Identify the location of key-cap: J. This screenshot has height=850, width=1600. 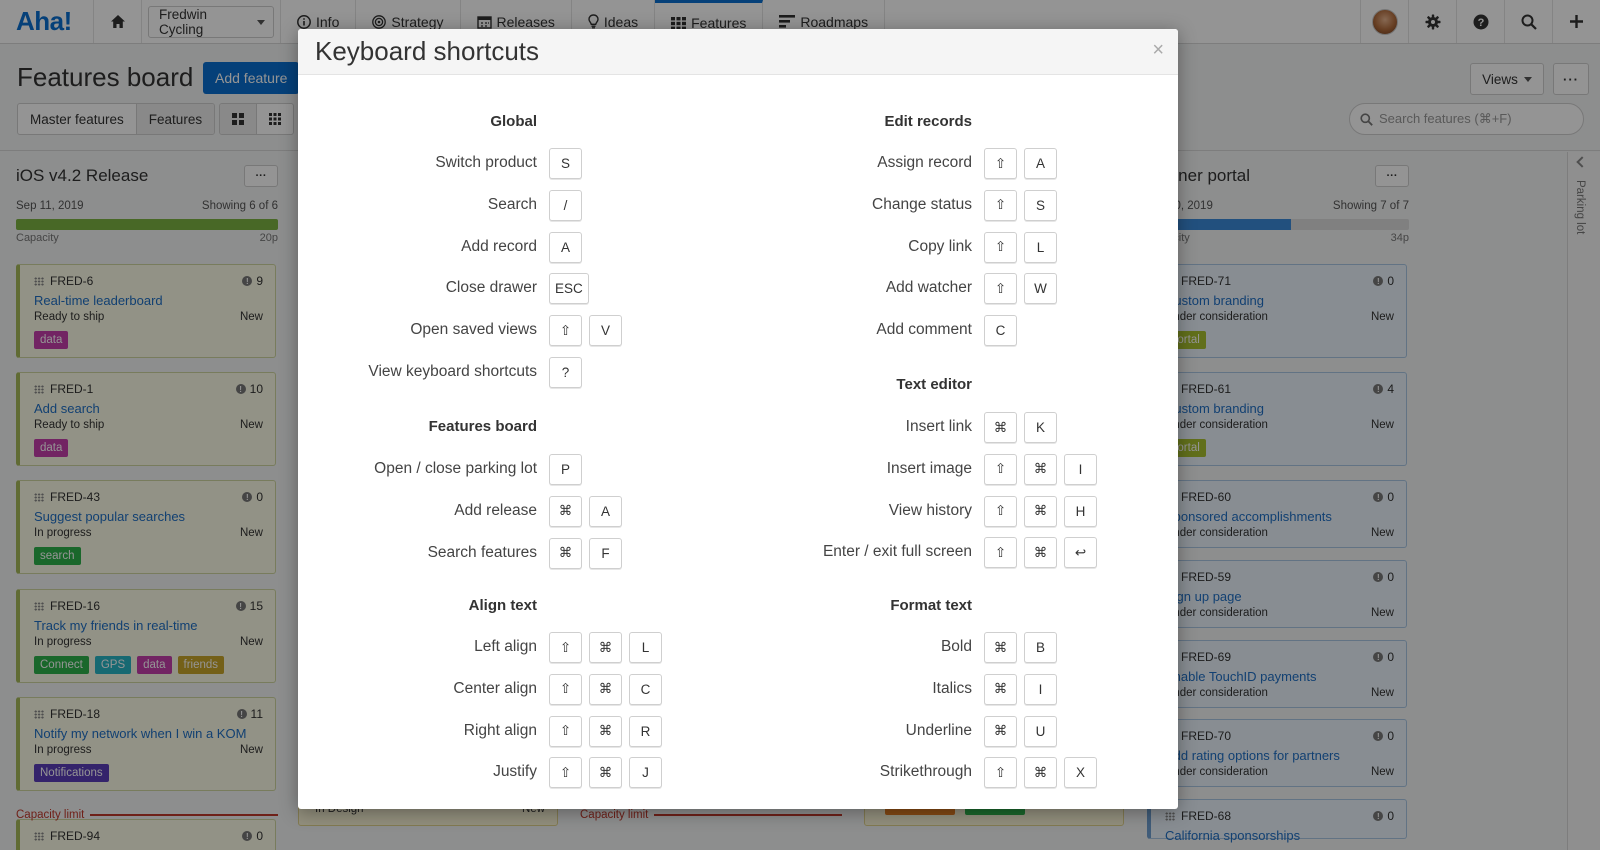
(645, 773).